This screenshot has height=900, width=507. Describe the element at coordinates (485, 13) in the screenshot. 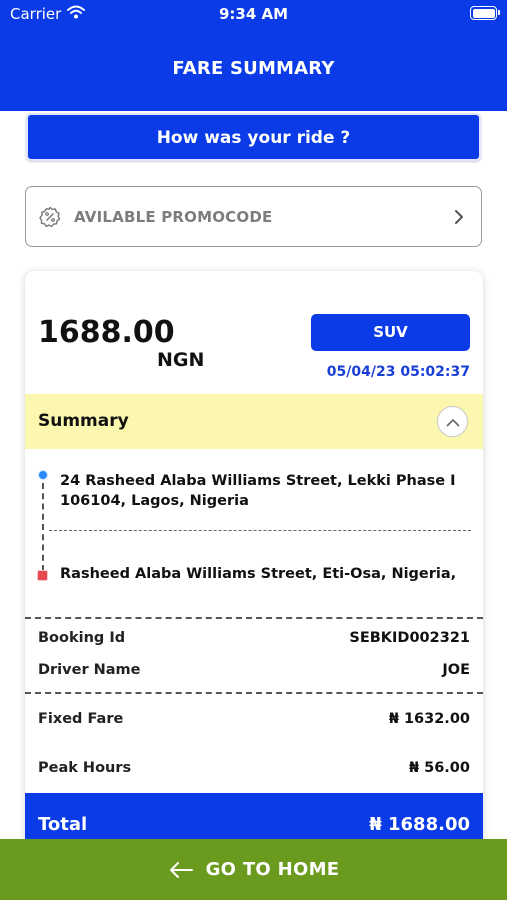

I see `battery-icon` at that location.